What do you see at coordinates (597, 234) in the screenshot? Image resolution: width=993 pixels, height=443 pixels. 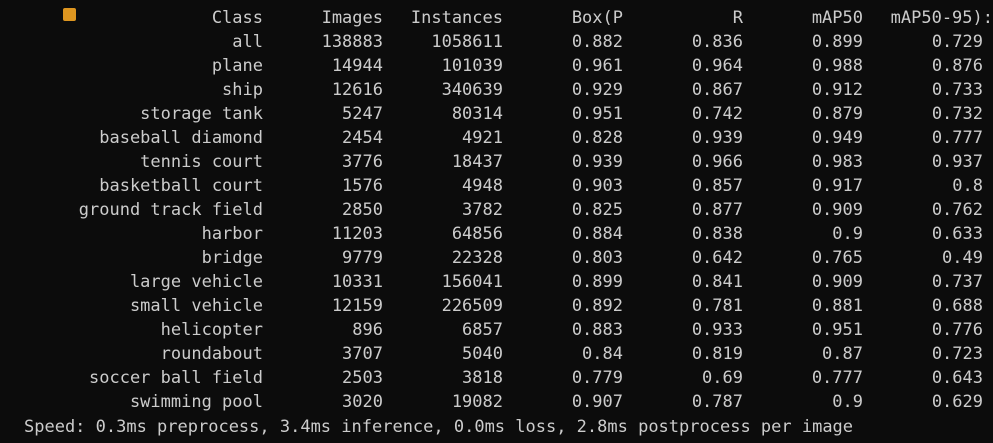 I see `cell-box-p: 0.884` at bounding box center [597, 234].